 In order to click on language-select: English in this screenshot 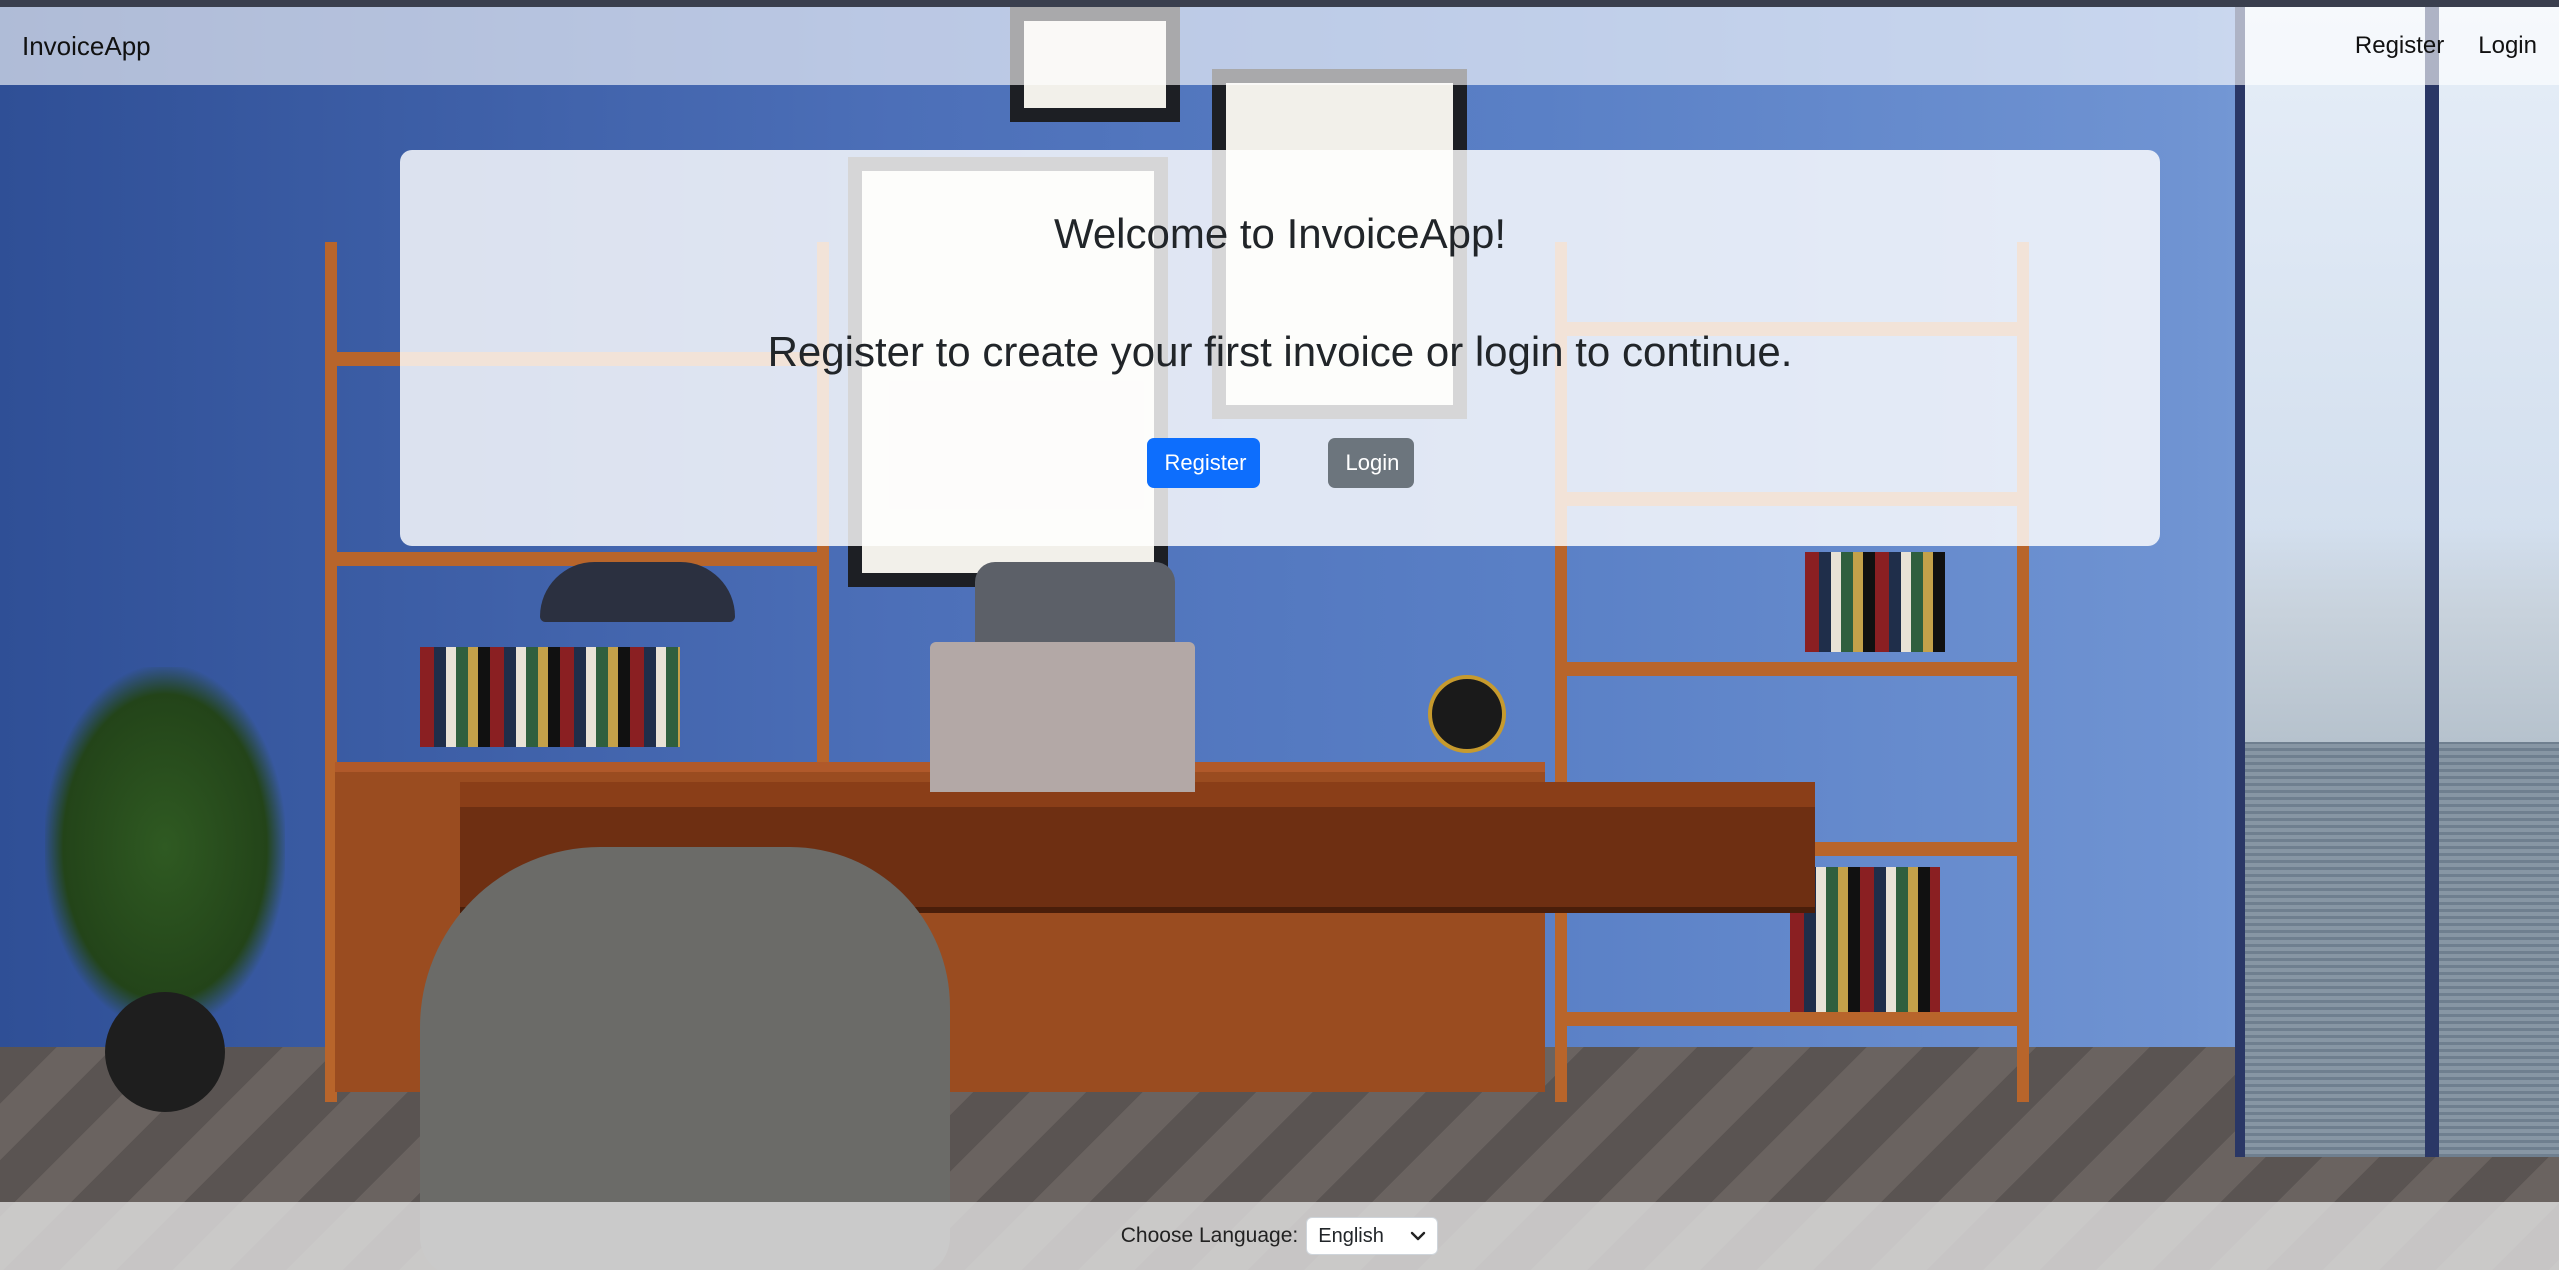, I will do `click(1372, 1236)`.